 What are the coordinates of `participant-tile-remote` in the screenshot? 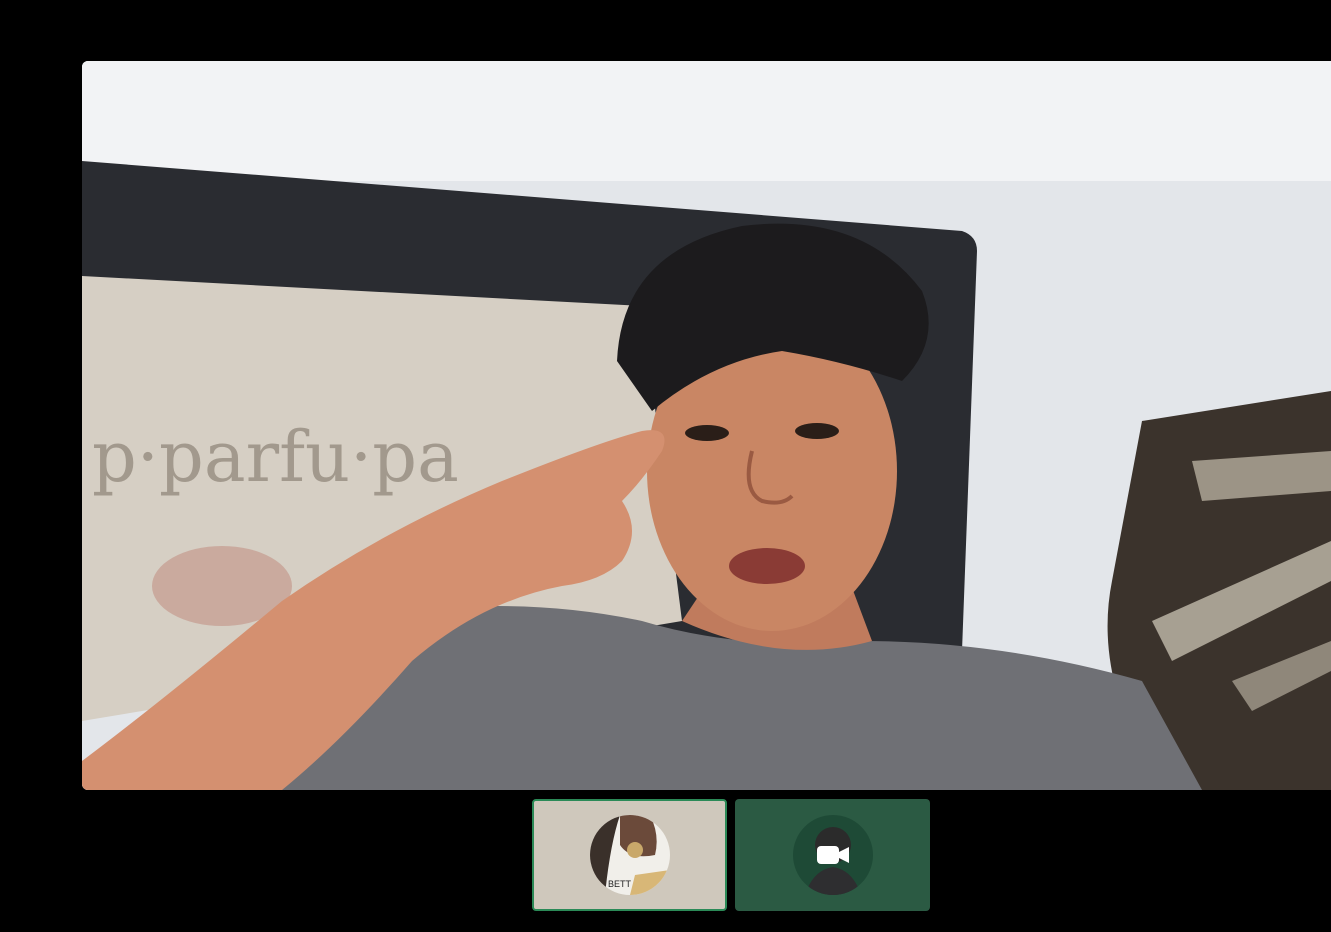 It's located at (832, 855).